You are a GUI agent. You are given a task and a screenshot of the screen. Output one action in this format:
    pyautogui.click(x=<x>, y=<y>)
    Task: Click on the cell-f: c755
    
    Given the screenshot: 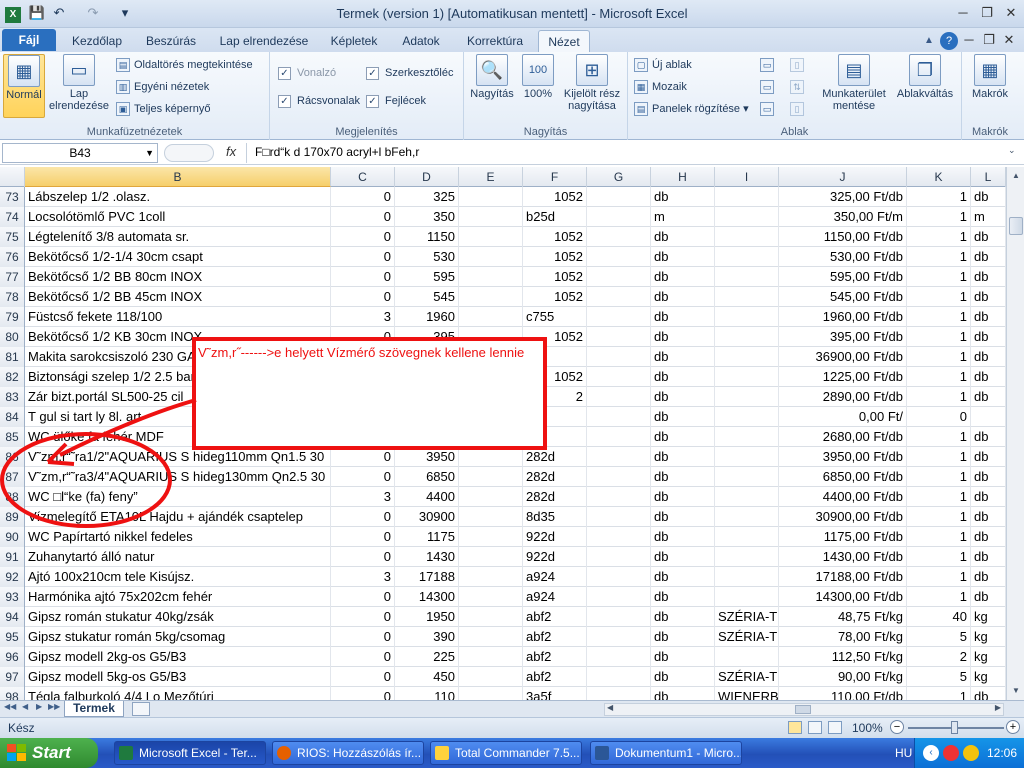 What is the action you would take?
    pyautogui.click(x=555, y=317)
    